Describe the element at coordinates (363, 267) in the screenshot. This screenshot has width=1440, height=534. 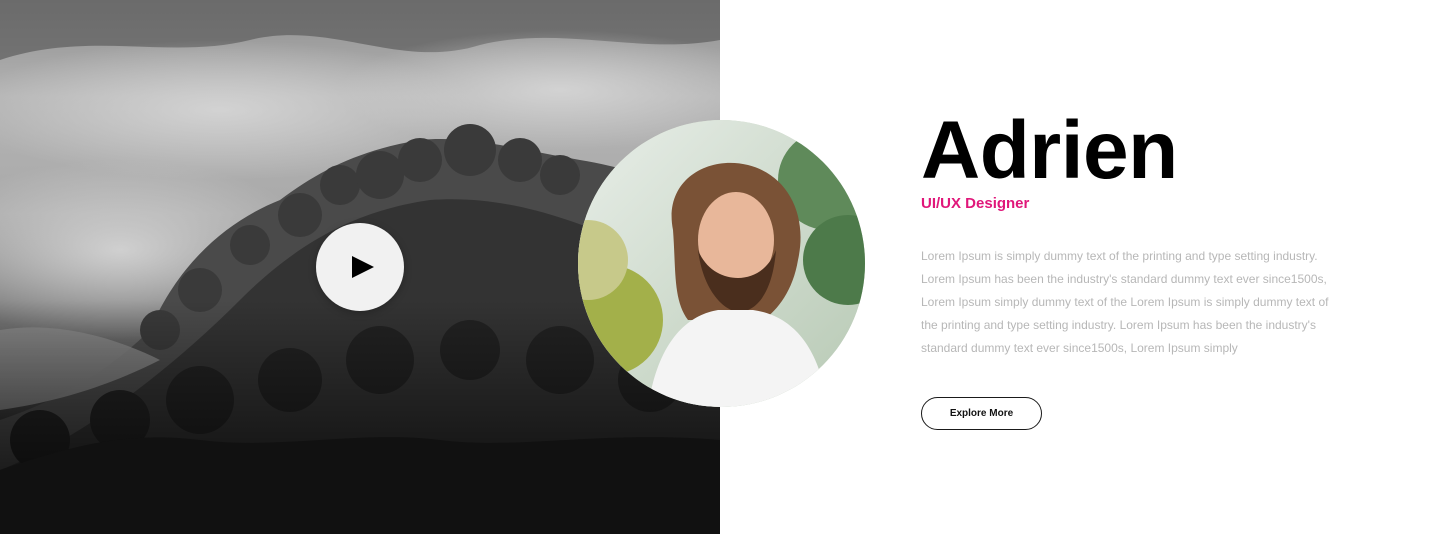
I see `play-icon` at that location.